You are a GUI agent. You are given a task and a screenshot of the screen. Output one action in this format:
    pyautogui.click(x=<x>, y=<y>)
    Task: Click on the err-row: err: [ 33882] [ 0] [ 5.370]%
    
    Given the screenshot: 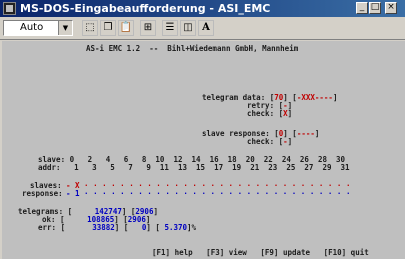 What is the action you would take?
    pyautogui.click(x=117, y=227)
    